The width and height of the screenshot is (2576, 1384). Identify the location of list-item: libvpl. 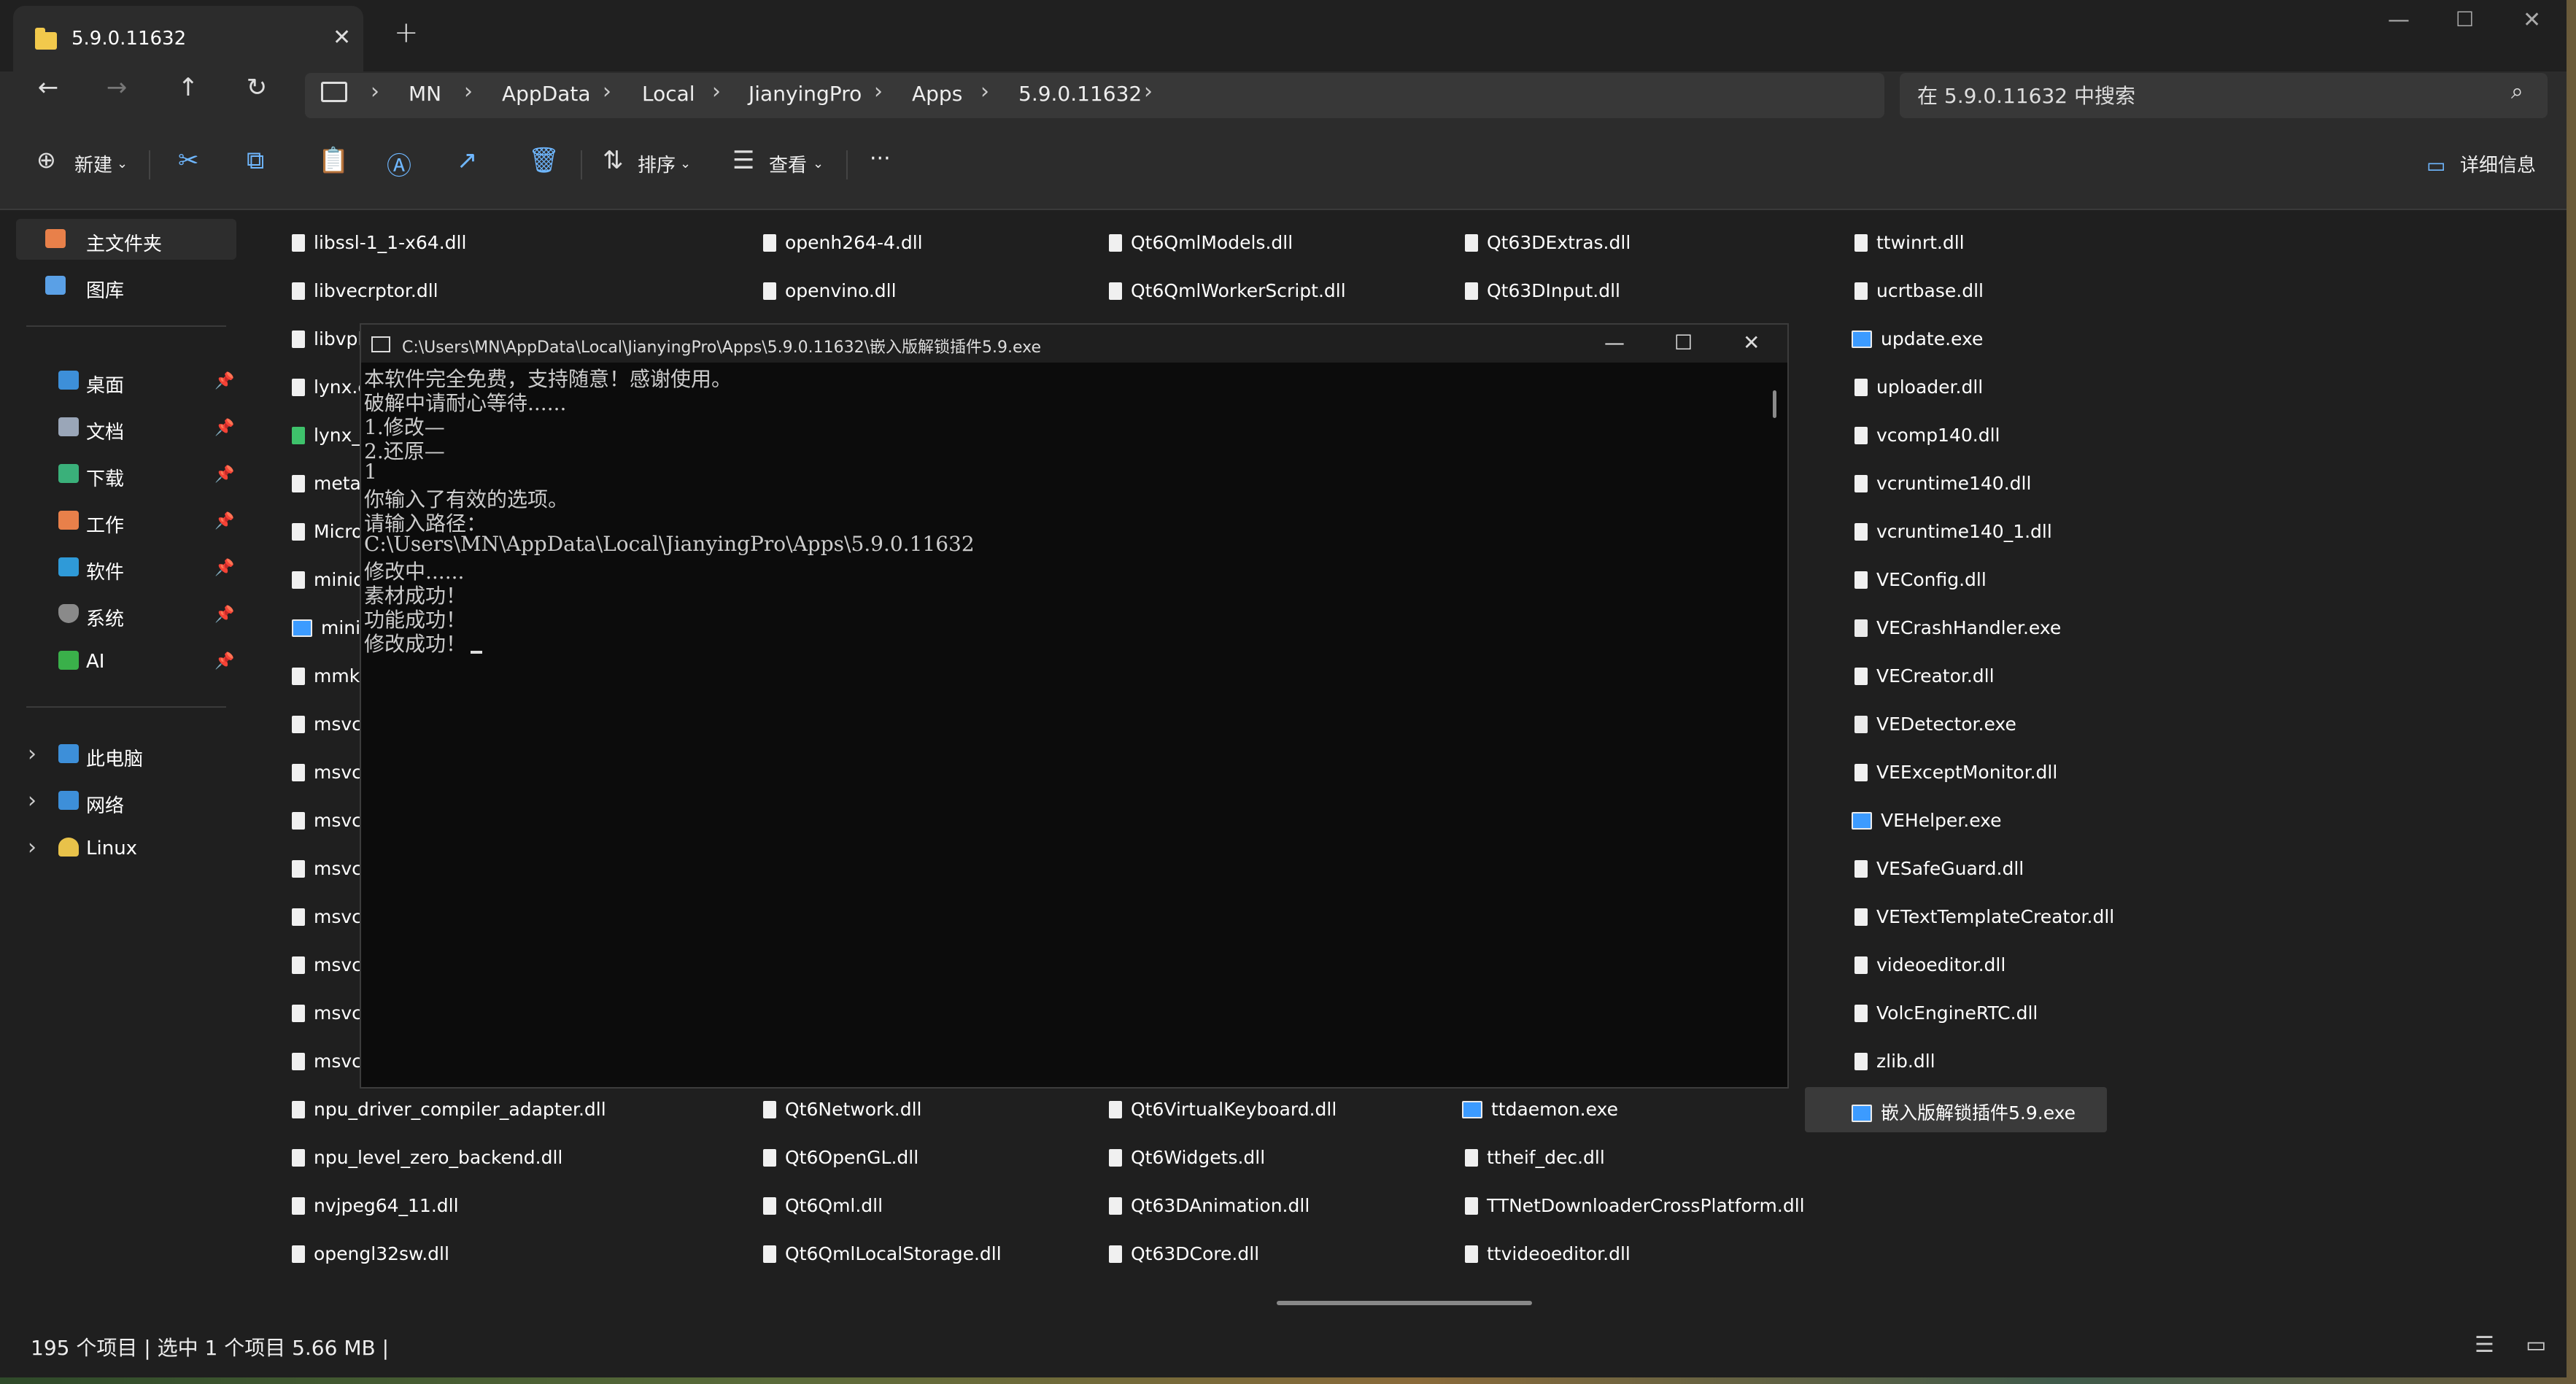
(327, 338).